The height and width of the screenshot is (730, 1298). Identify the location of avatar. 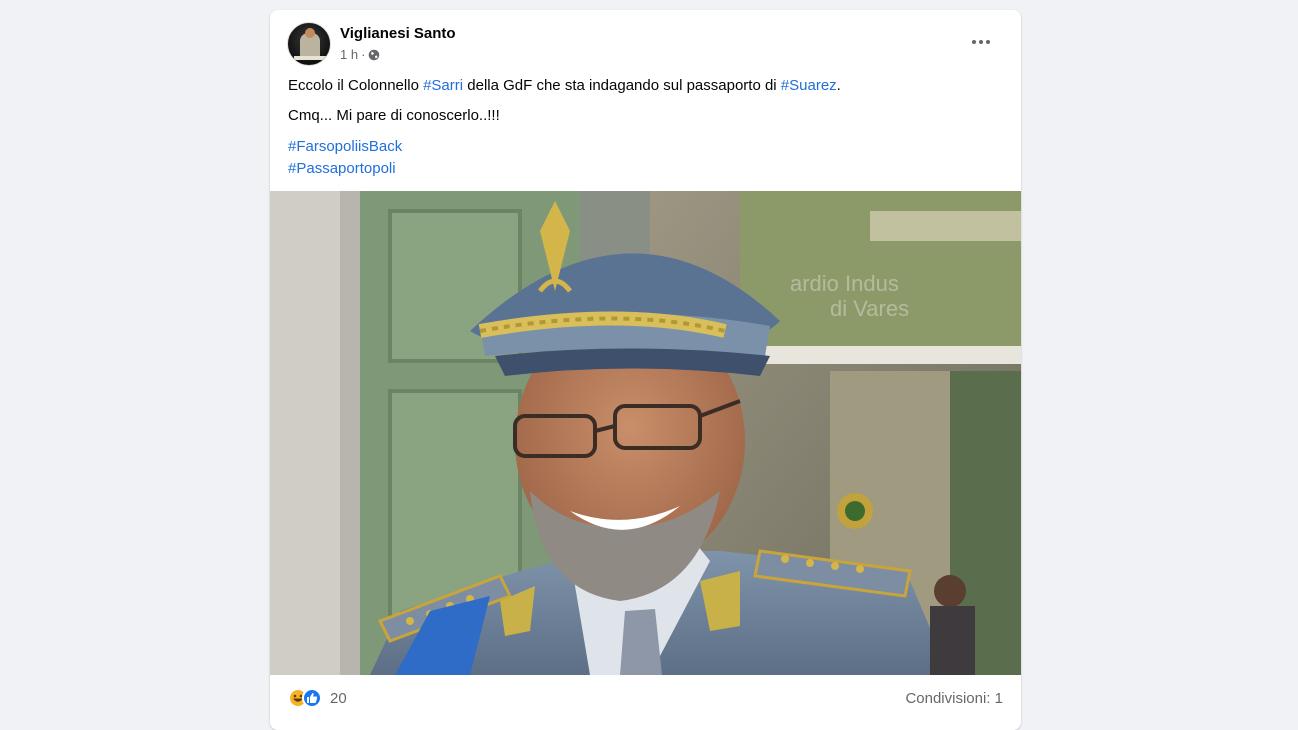
(309, 44).